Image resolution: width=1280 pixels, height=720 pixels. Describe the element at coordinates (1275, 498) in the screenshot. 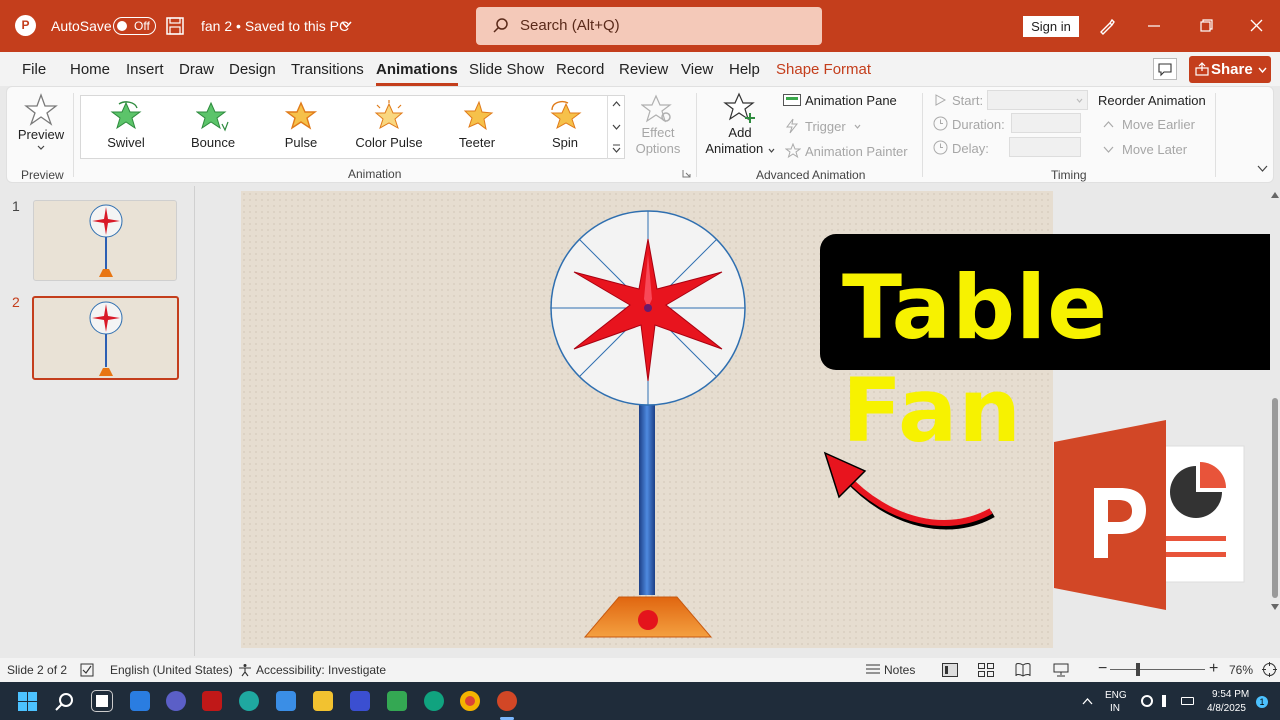

I see `scroll-thumb` at that location.